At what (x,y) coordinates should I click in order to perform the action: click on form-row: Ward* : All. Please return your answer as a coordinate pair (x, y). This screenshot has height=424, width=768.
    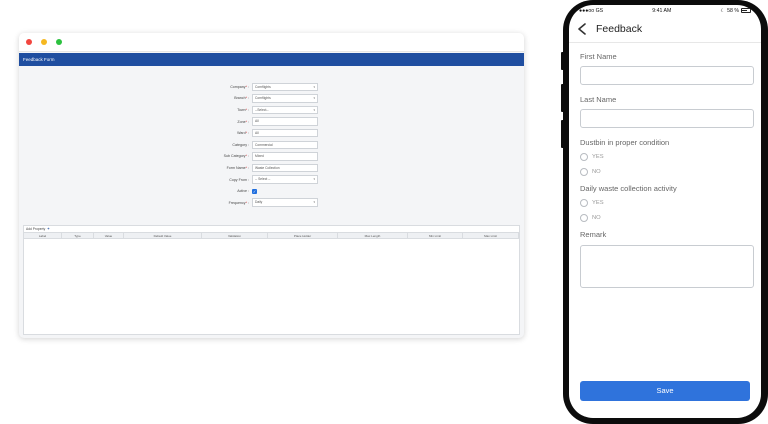
    Looking at the image, I should click on (266, 133).